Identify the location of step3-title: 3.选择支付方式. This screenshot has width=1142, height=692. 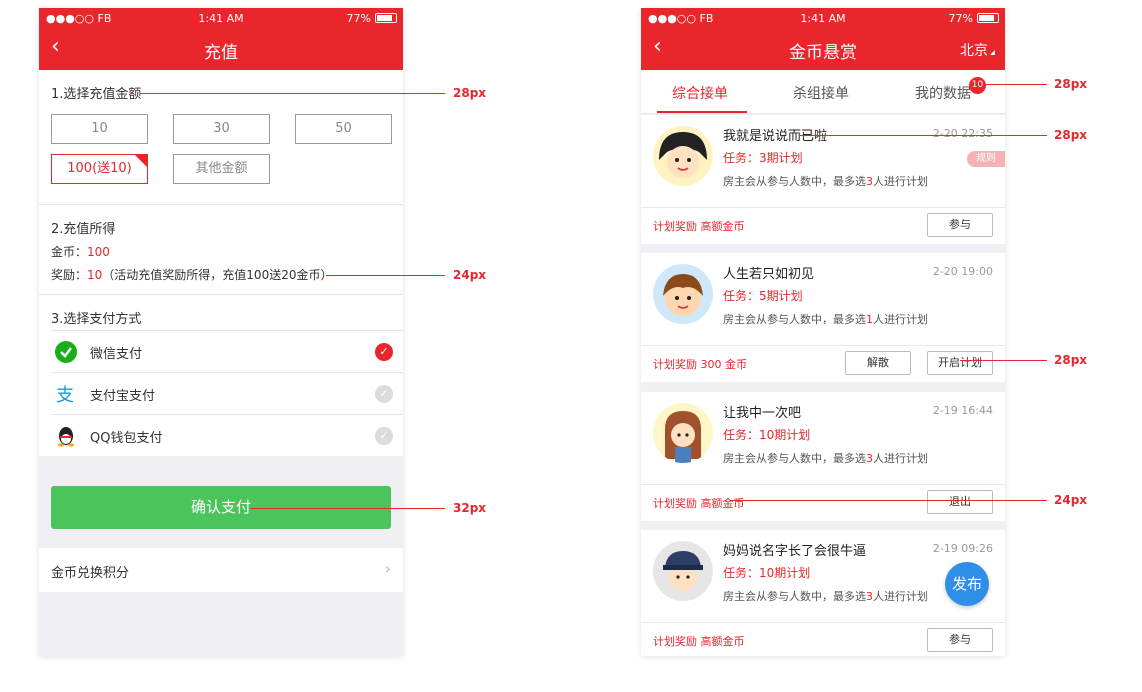
(96, 319).